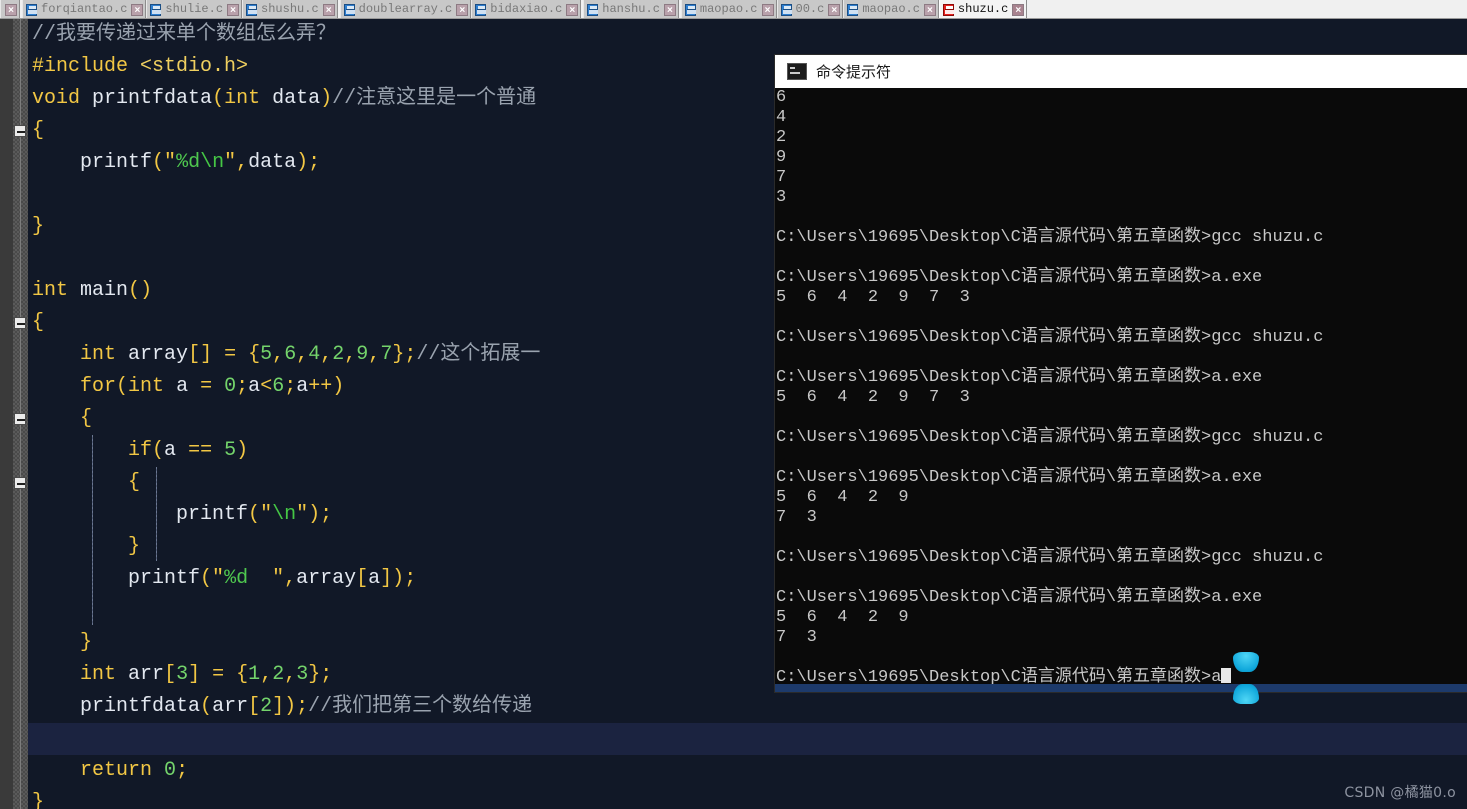 This screenshot has width=1467, height=809. I want to click on code-identifier: data, so click(296, 98).